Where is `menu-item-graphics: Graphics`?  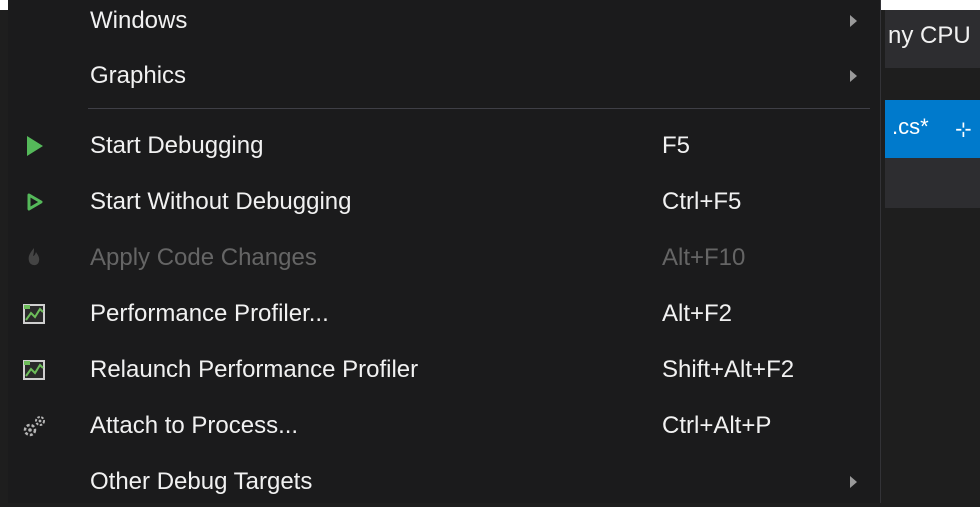 menu-item-graphics: Graphics is located at coordinates (444, 76).